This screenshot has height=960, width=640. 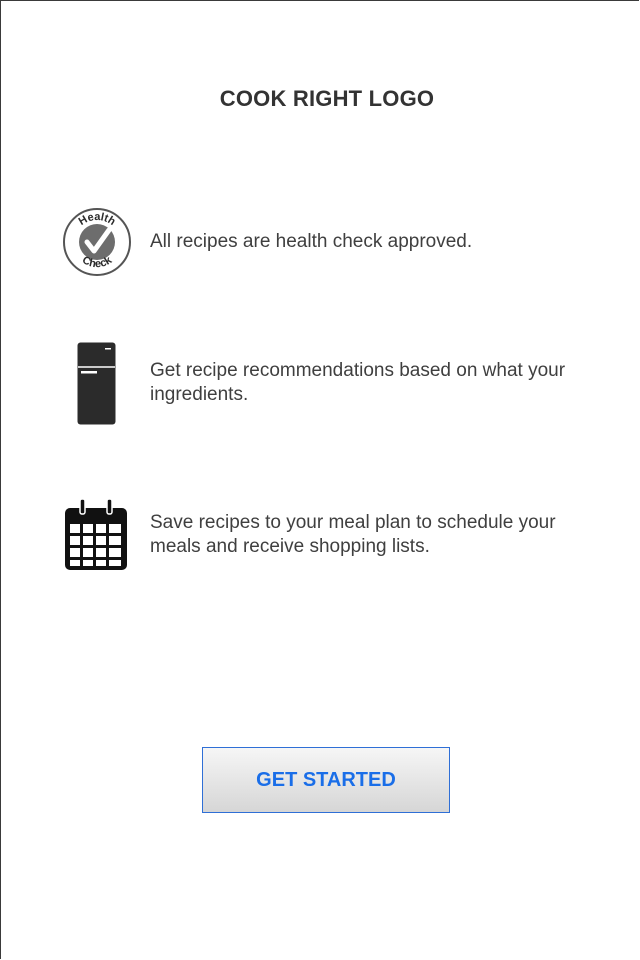 What do you see at coordinates (326, 780) in the screenshot?
I see `get-started-button: GET STARTED` at bounding box center [326, 780].